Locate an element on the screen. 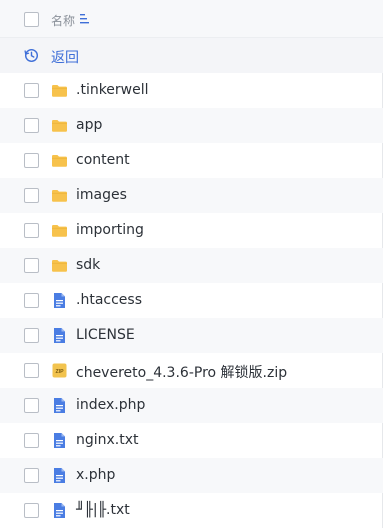 The image size is (383, 528). file-name: chevereto_4.3.6-Pro 解锁版.zip is located at coordinates (181, 372).